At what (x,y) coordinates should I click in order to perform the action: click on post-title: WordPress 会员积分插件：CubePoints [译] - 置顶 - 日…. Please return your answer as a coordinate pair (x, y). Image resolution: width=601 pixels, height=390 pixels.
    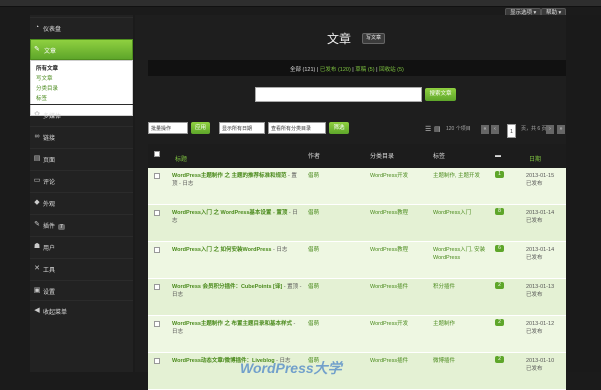
    Looking at the image, I should click on (237, 291).